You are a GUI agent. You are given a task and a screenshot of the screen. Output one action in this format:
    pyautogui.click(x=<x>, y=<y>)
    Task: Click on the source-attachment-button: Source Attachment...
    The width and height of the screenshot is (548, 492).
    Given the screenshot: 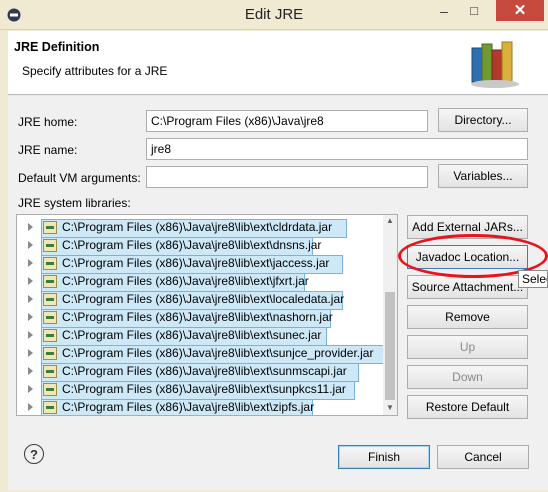 What is the action you would take?
    pyautogui.click(x=467, y=287)
    